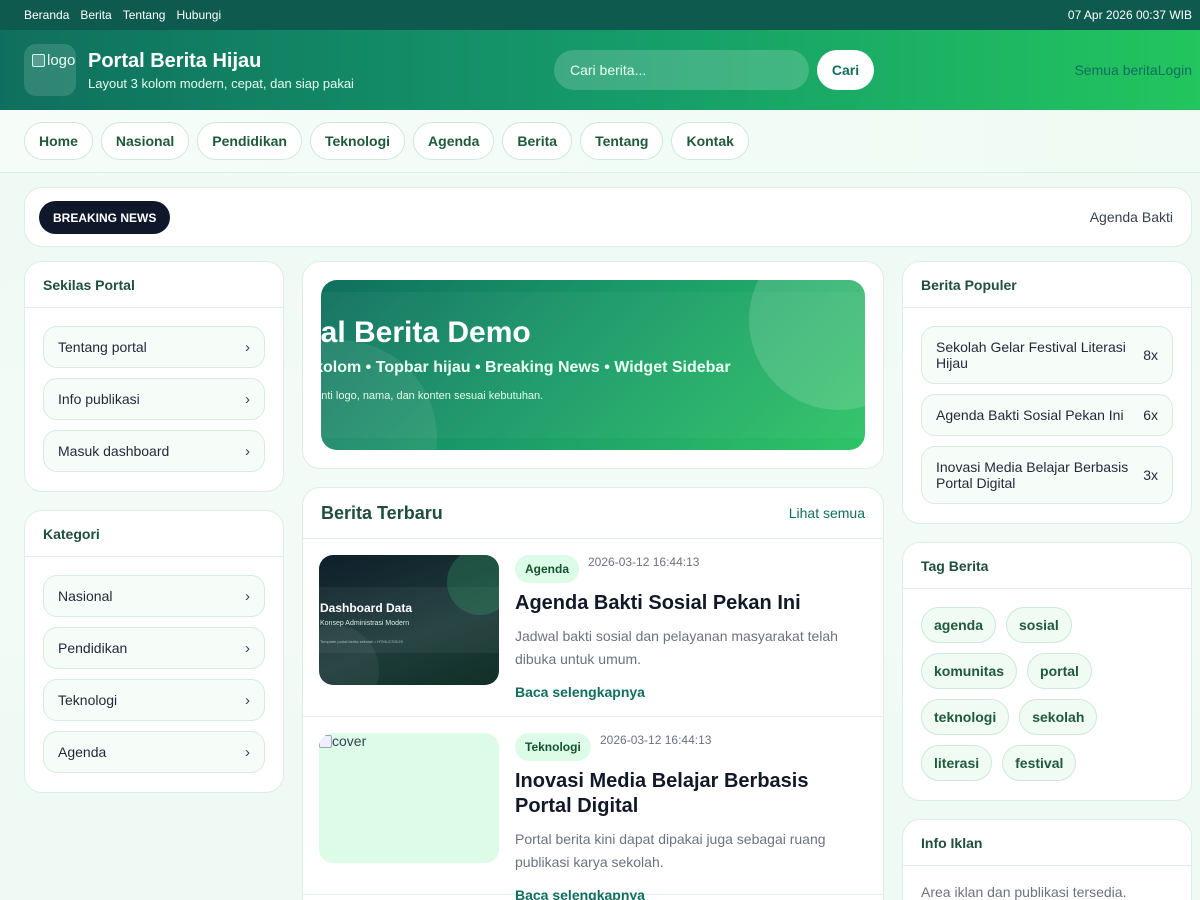 Image resolution: width=1200 pixels, height=900 pixels. What do you see at coordinates (99, 399) in the screenshot?
I see `side-item-label: Info publikasi` at bounding box center [99, 399].